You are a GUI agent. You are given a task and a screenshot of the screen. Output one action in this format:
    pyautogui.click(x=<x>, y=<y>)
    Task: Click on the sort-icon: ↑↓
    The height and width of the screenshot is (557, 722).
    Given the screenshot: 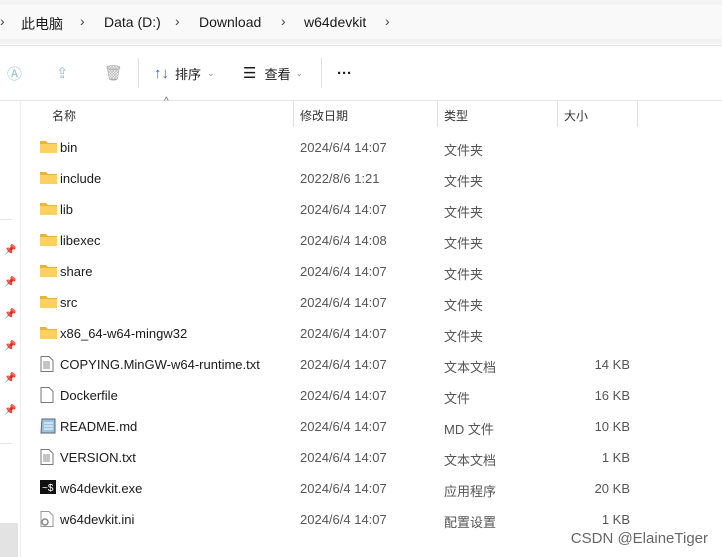 What is the action you would take?
    pyautogui.click(x=161, y=73)
    